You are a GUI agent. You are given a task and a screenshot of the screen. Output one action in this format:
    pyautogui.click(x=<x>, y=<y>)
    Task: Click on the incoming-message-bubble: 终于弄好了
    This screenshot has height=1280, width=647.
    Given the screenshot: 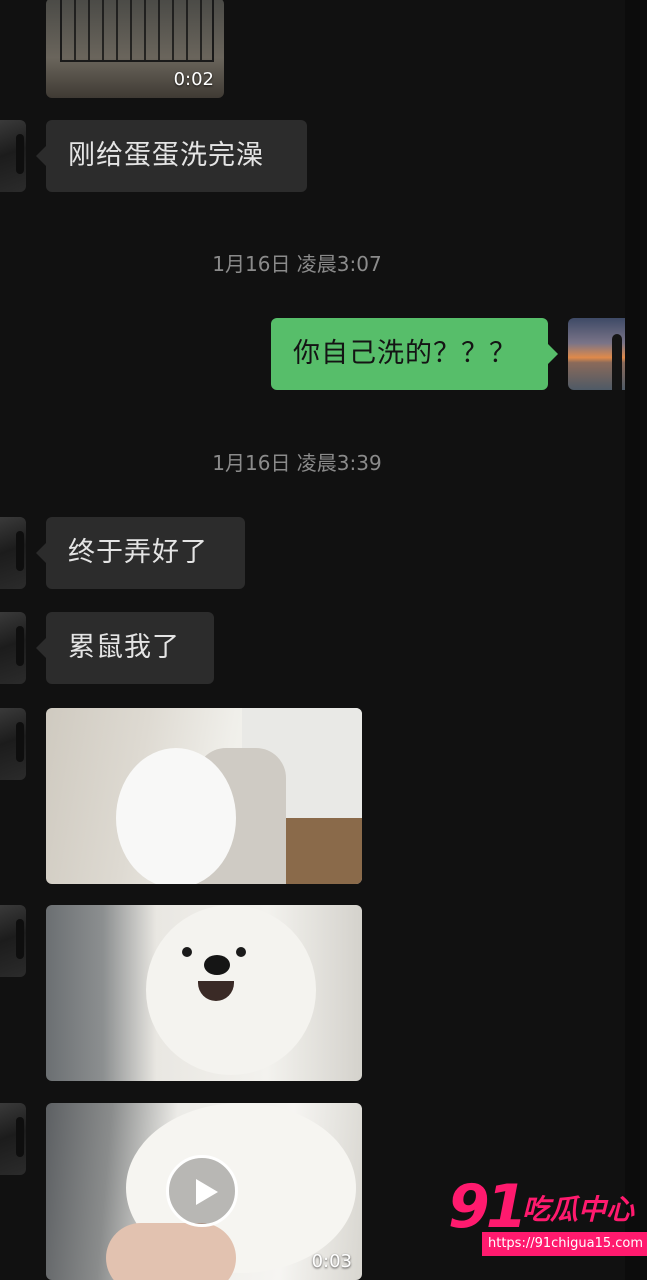 What is the action you would take?
    pyautogui.click(x=140, y=553)
    